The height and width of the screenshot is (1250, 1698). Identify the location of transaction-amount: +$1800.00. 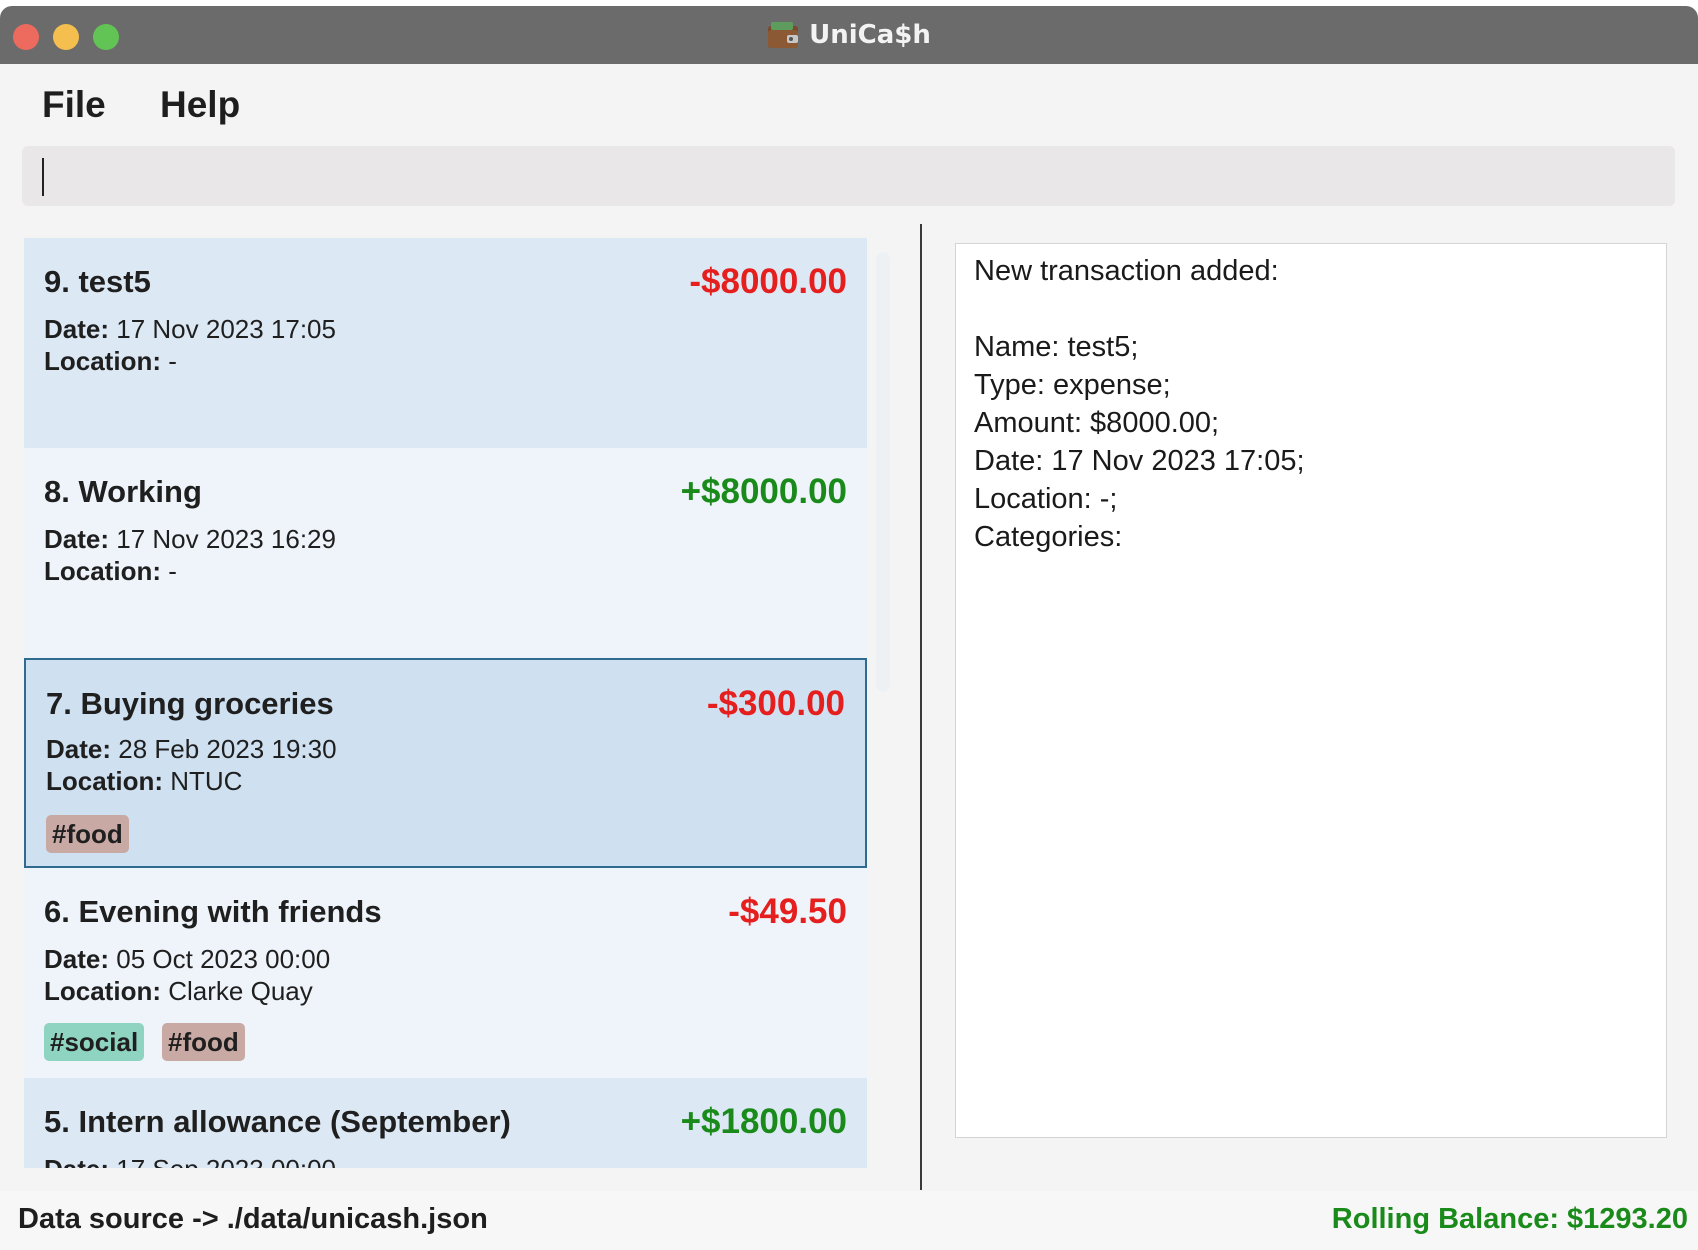
(763, 1121).